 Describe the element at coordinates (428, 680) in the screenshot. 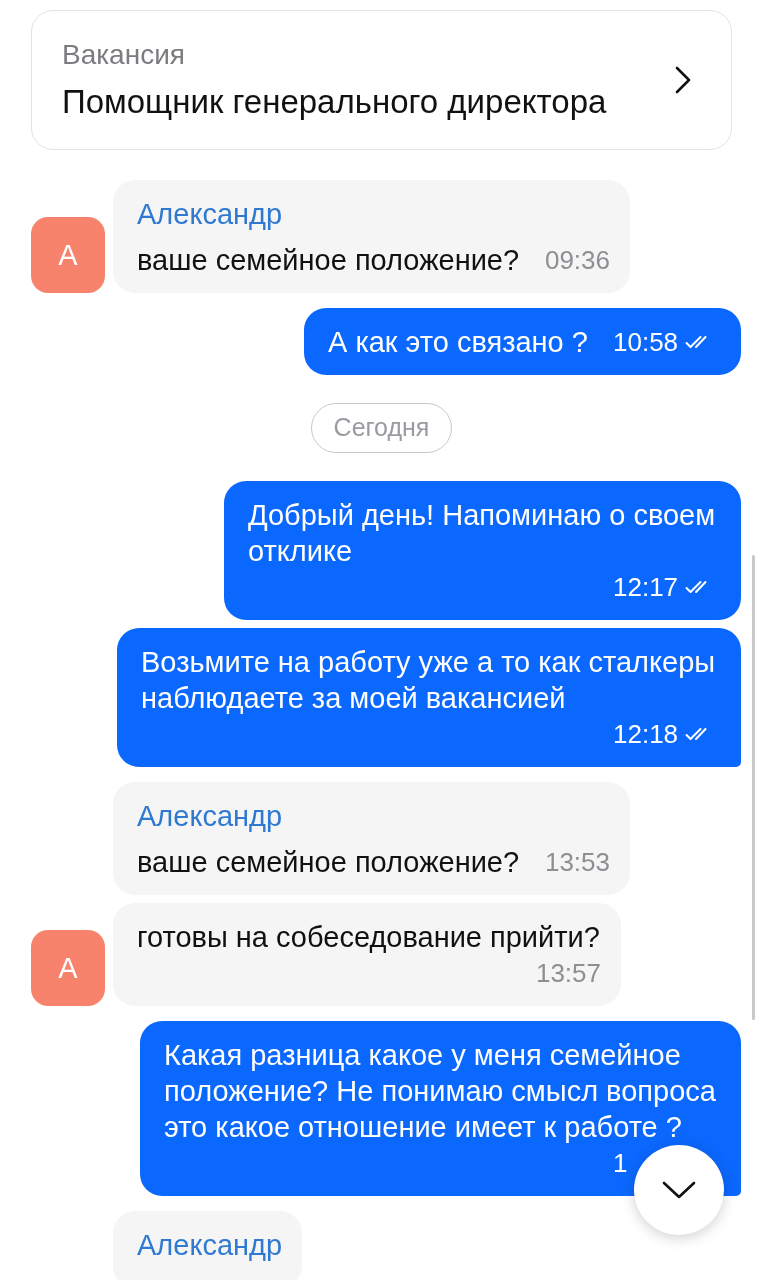

I see `message-text: Возьмите на работу уже а то как сталкеры наблюдаете за моей вакансией` at that location.